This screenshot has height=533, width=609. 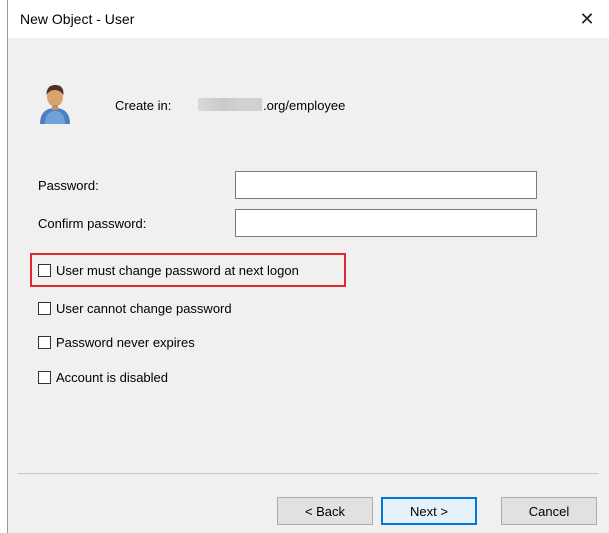 I want to click on cancel-button: Cancel, so click(x=549, y=511).